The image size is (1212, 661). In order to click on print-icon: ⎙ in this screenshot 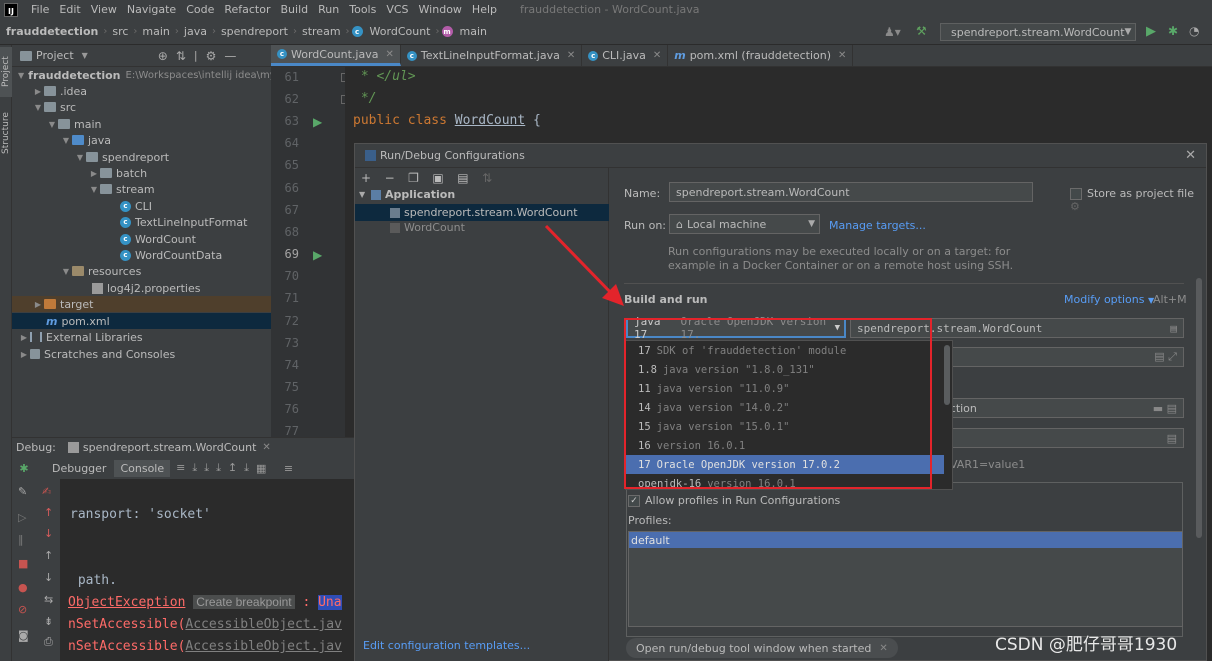, I will do `click(48, 642)`.